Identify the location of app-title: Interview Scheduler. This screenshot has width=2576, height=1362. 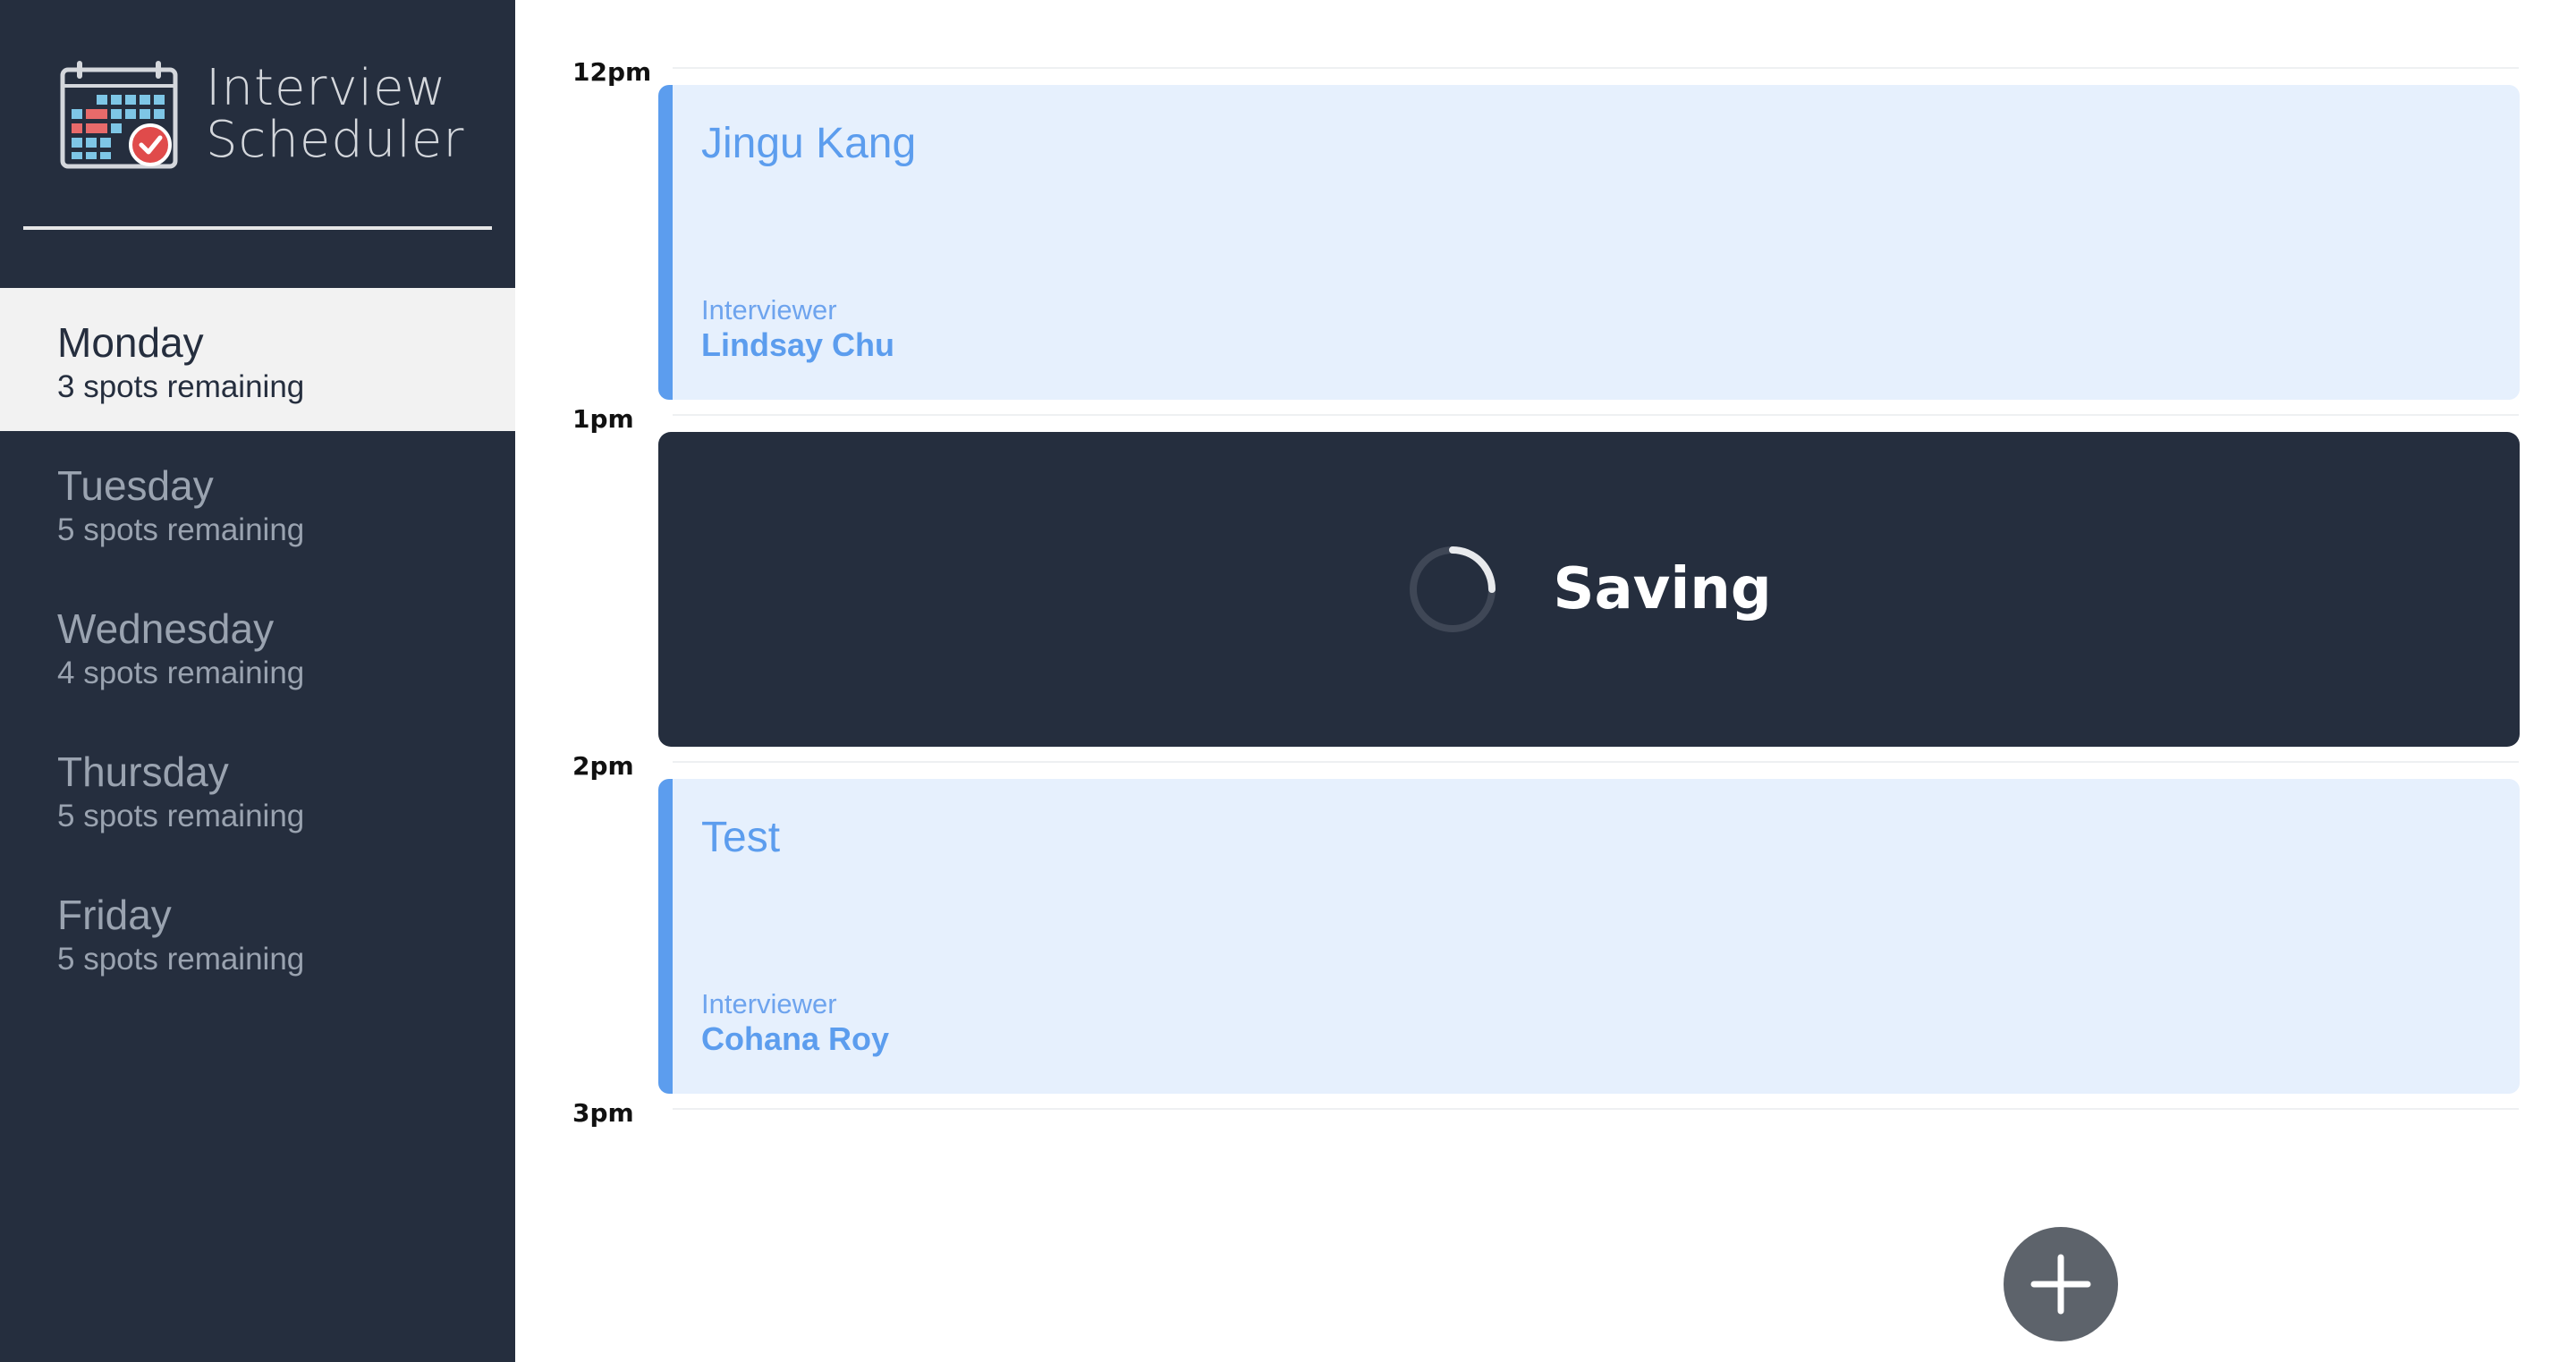
(335, 114).